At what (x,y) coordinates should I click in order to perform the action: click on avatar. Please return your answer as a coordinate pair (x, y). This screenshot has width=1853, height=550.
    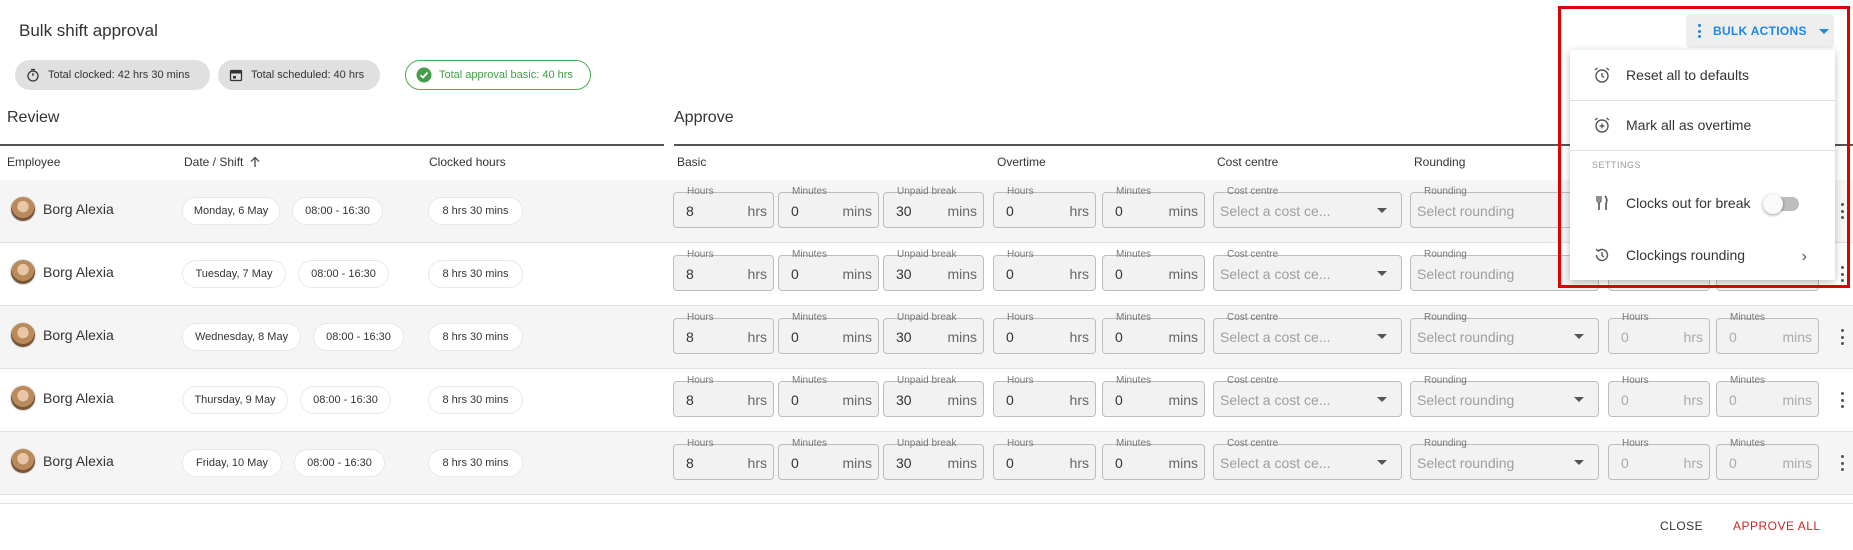
    Looking at the image, I should click on (23, 272).